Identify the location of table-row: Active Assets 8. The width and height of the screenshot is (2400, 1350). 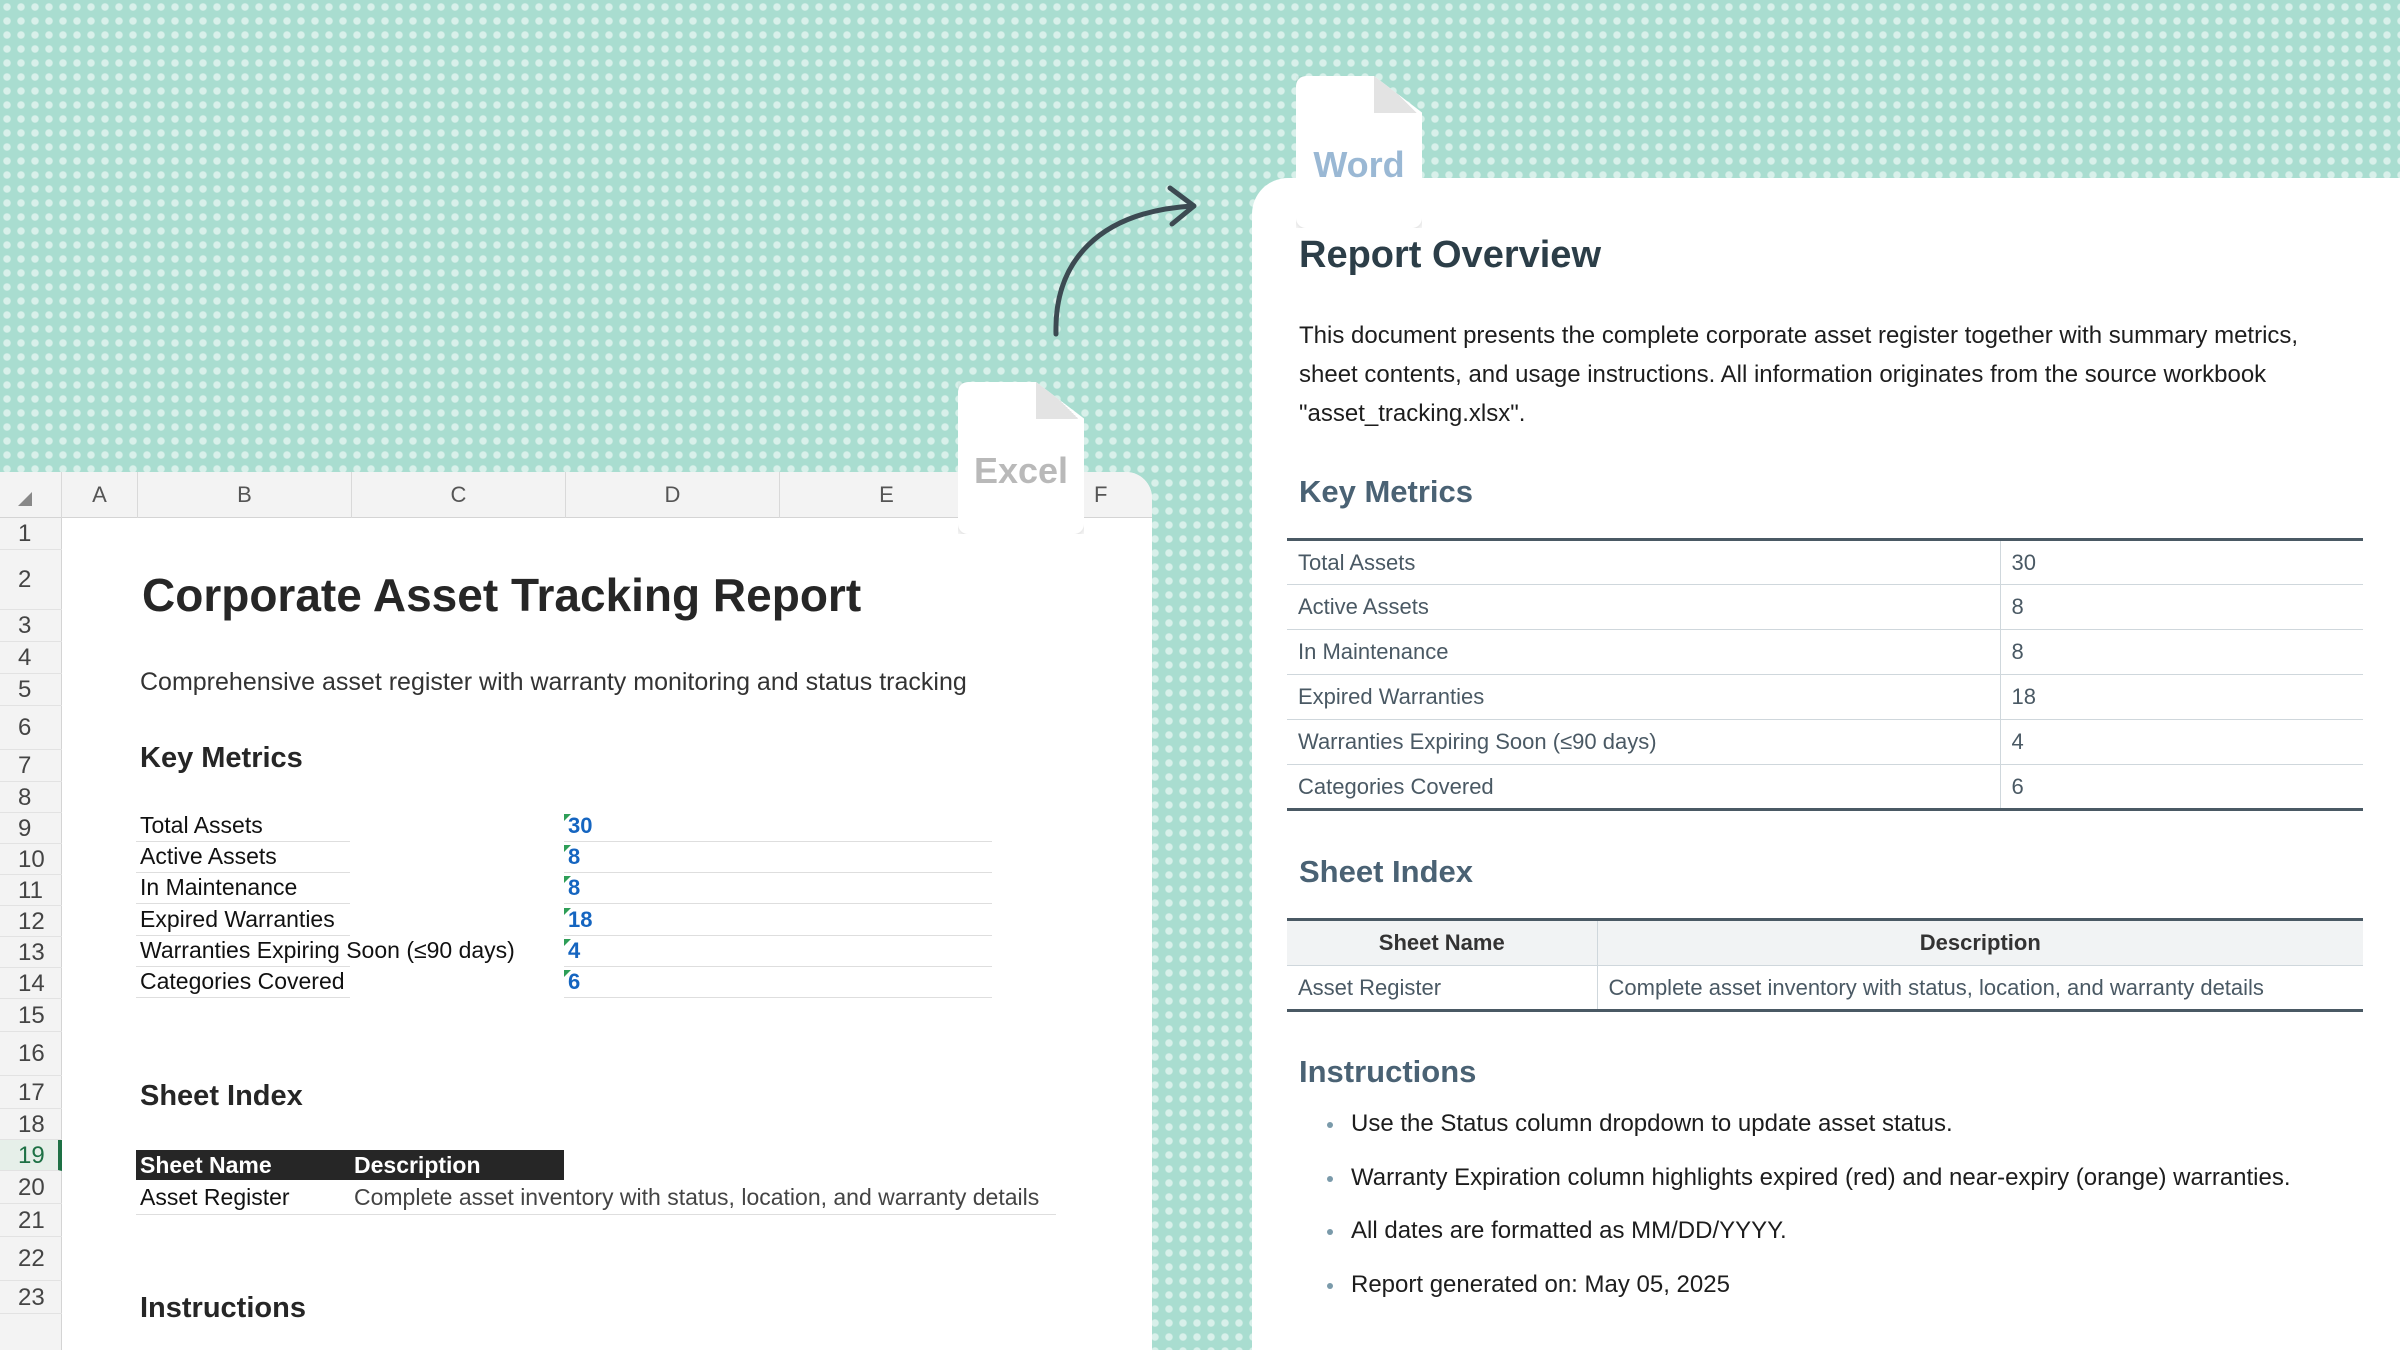
(1825, 607).